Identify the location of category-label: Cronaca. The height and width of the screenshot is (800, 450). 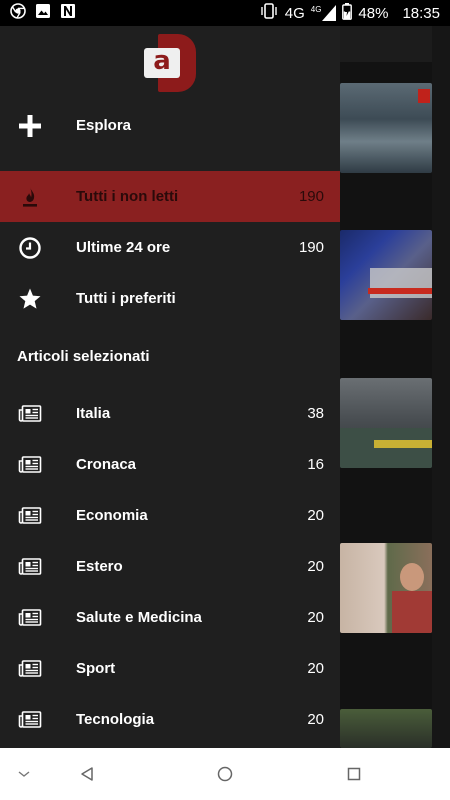
(106, 464).